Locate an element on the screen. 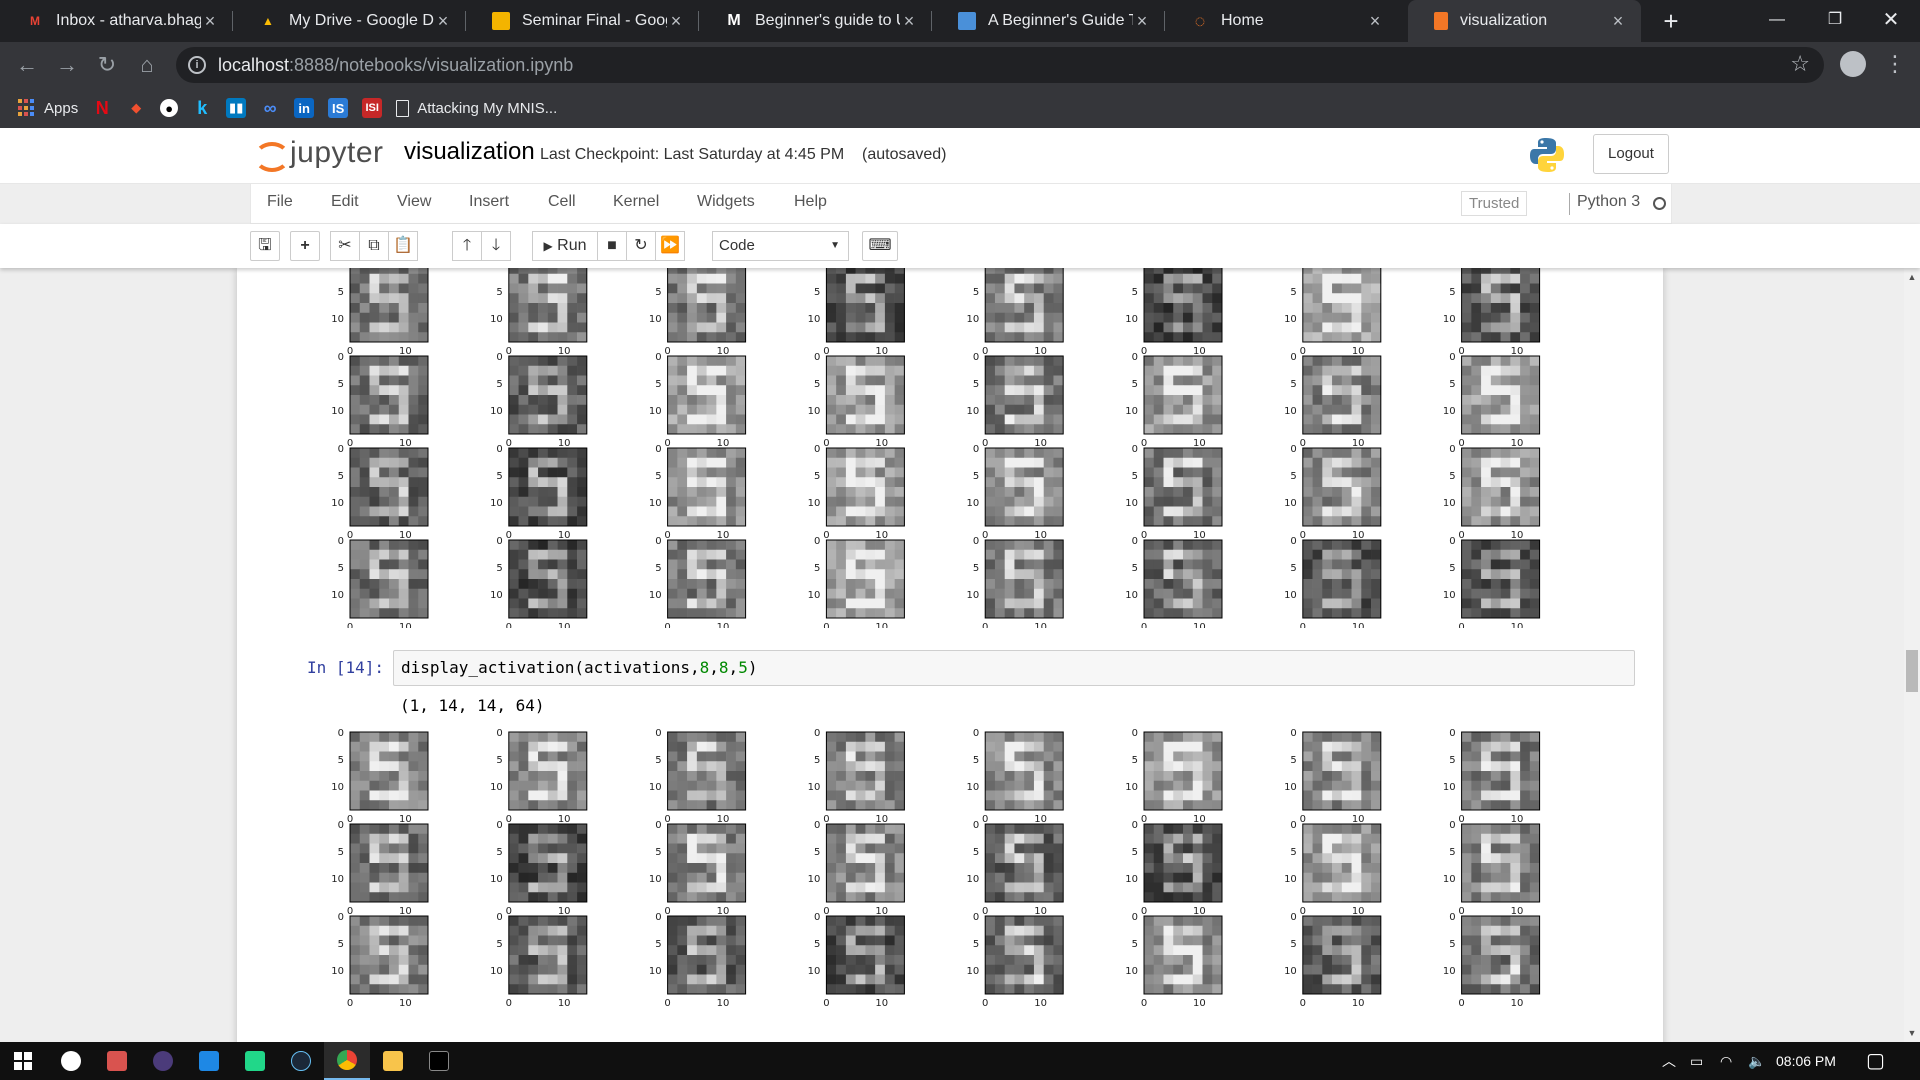 The width and height of the screenshot is (1920, 1080). file-explorer-icon is located at coordinates (393, 1061).